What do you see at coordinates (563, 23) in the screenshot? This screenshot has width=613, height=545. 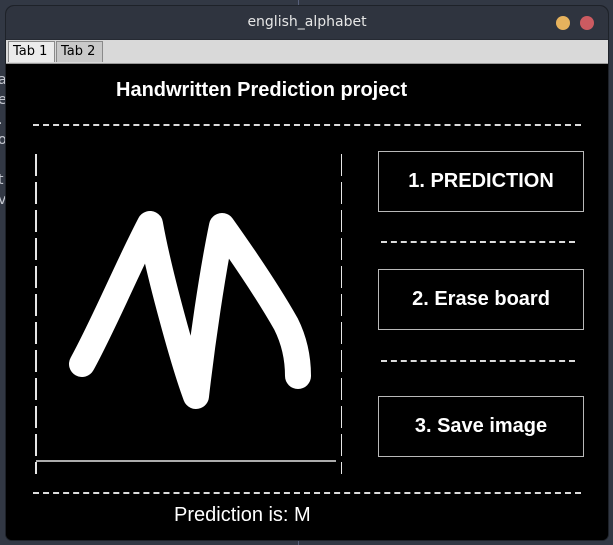 I see `minimize-button` at bounding box center [563, 23].